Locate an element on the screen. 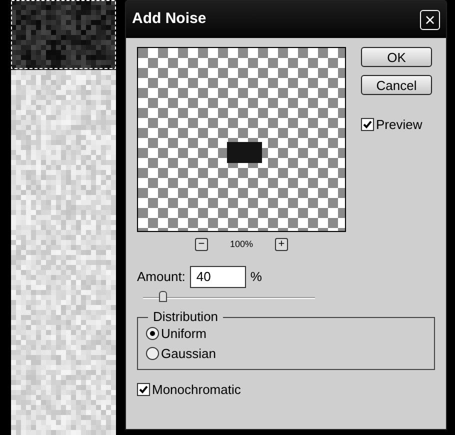 Image resolution: width=455 pixels, height=435 pixels. slider-thumb is located at coordinates (163, 296).